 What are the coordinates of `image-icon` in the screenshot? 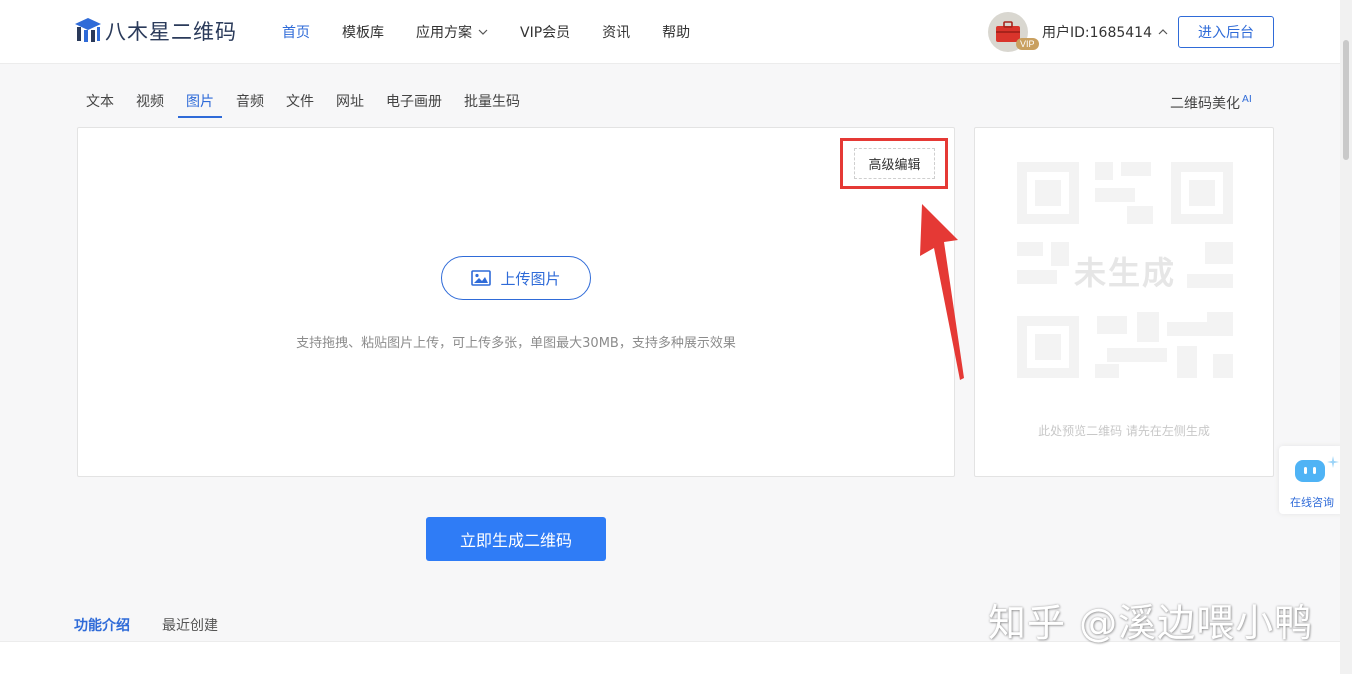 It's located at (481, 278).